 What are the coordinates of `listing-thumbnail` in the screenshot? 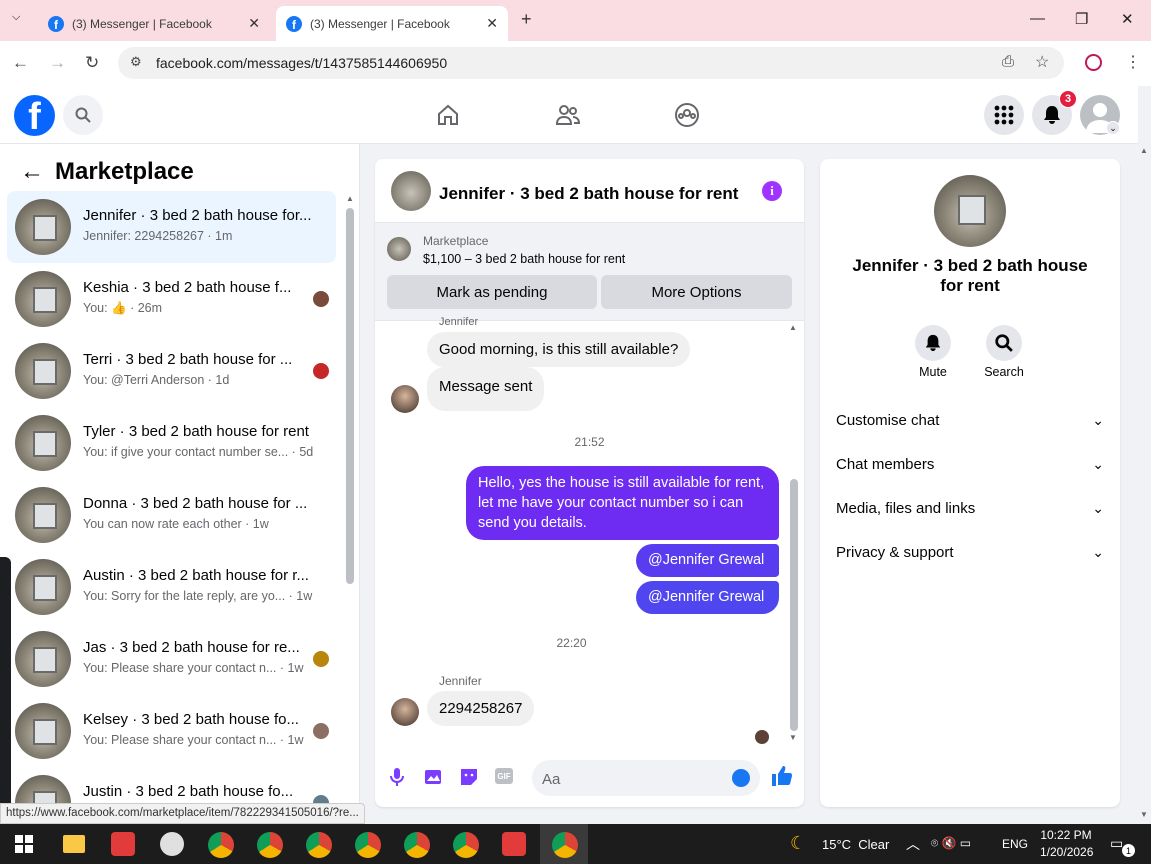 It's located at (399, 249).